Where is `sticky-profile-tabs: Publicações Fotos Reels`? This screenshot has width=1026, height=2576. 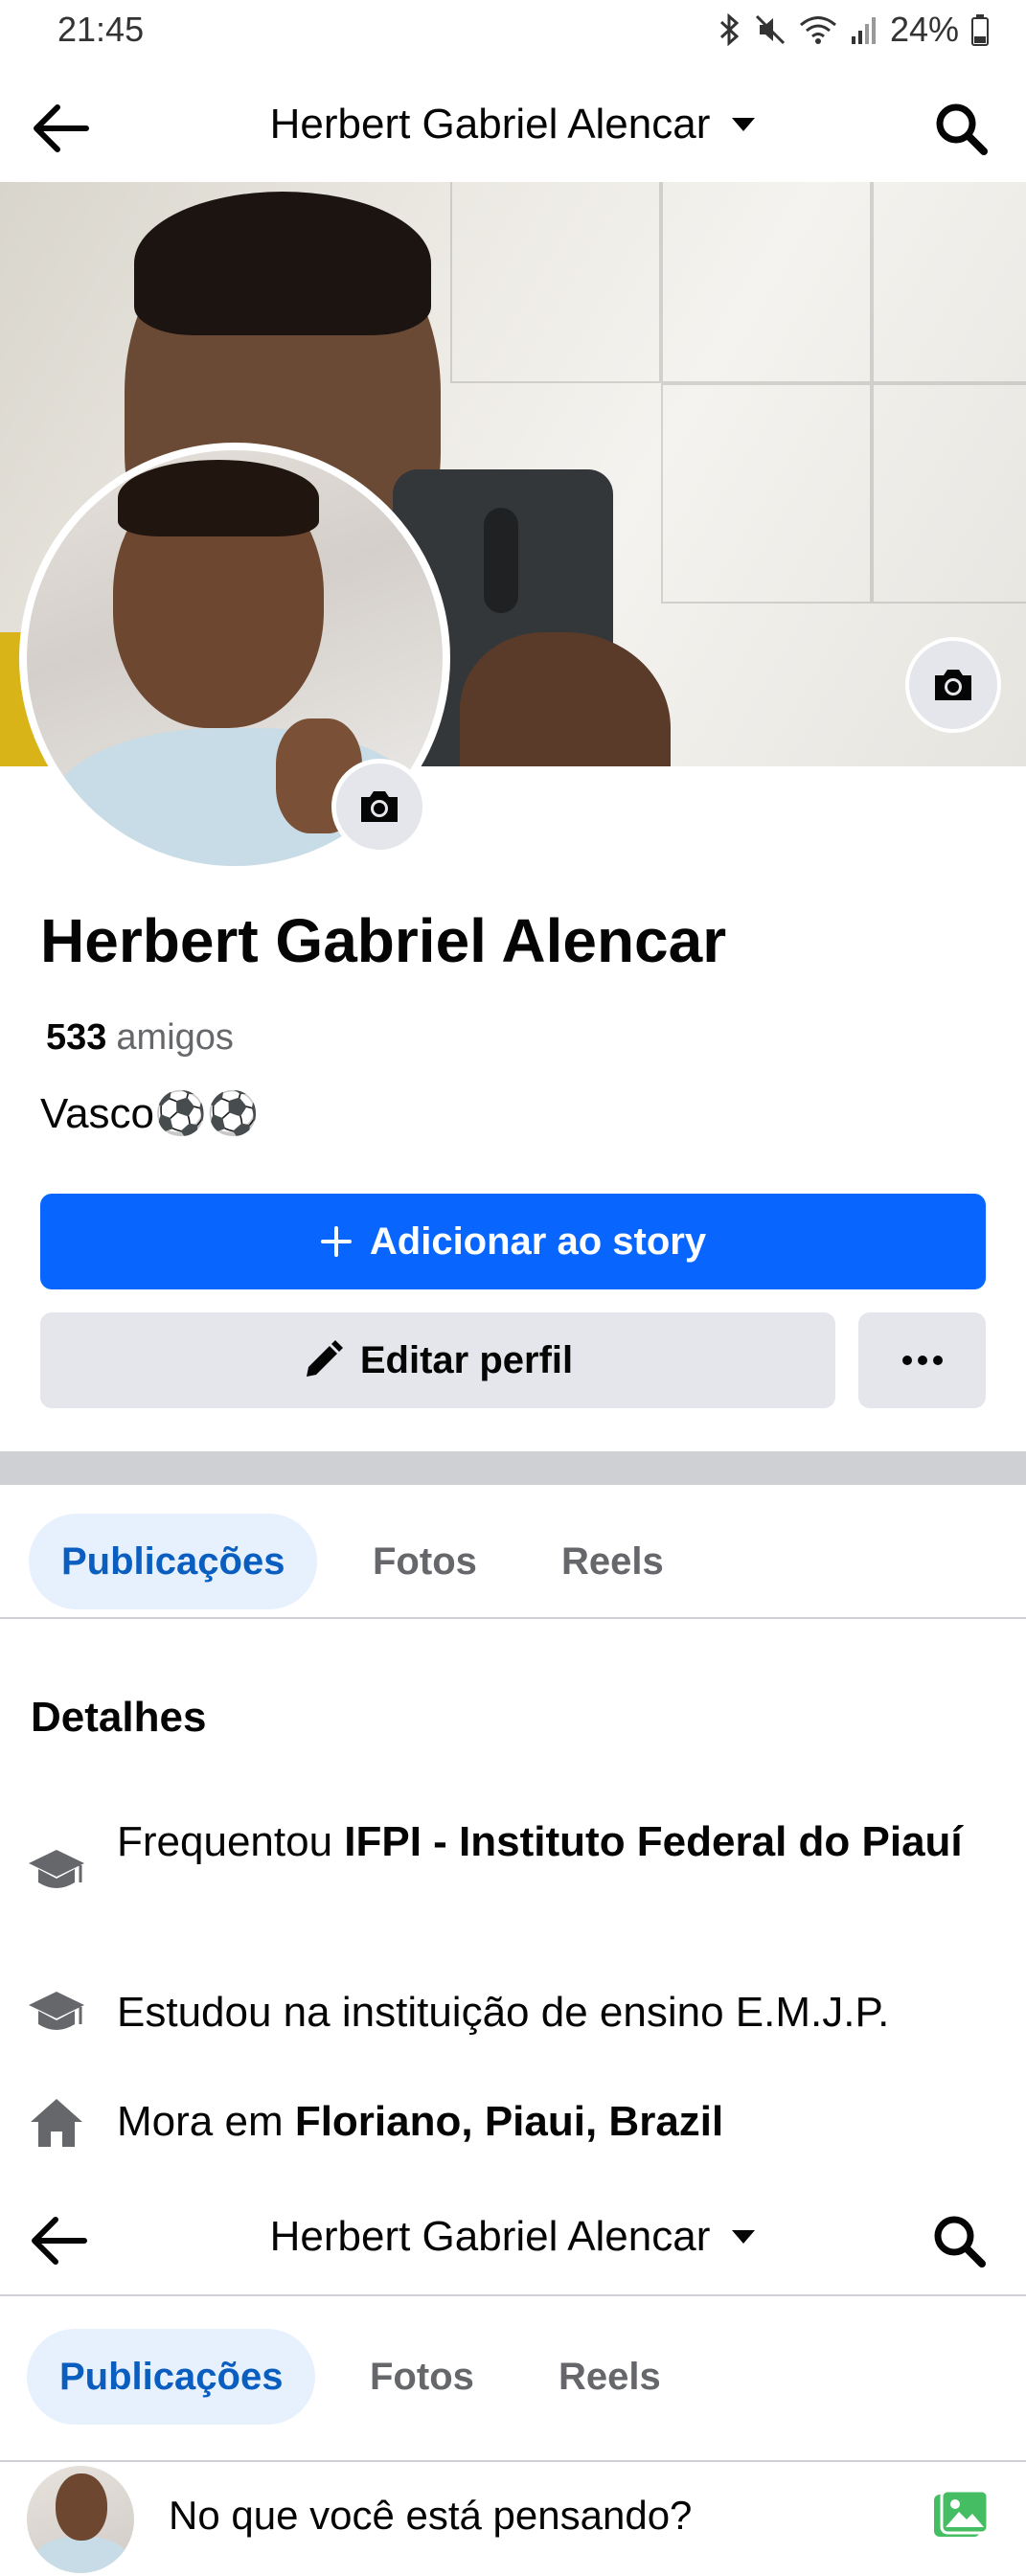
sticky-profile-tabs: Publicações Fotos Reels is located at coordinates (513, 2379).